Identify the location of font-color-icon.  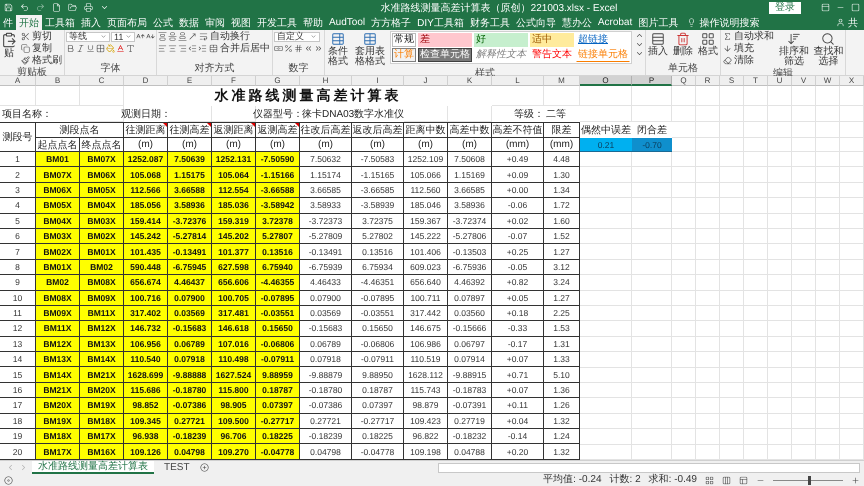
(120, 48).